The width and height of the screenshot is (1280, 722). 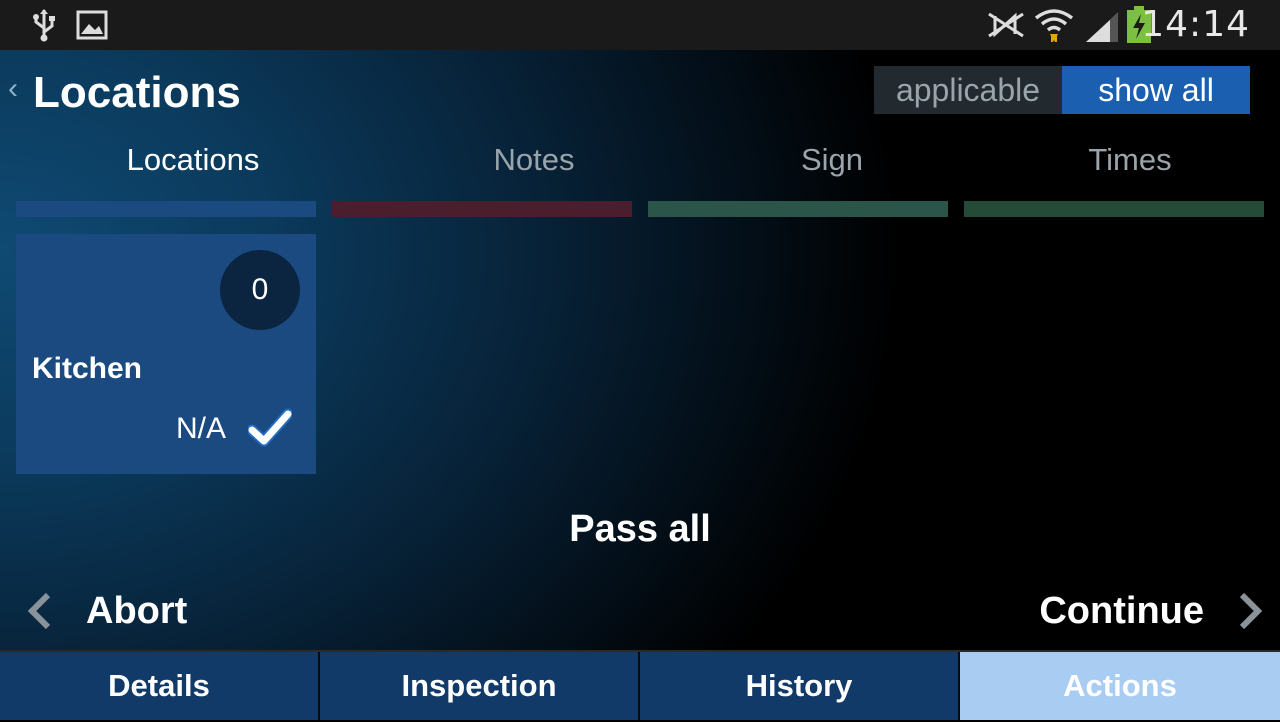 I want to click on chevron-left-icon, so click(x=39, y=611).